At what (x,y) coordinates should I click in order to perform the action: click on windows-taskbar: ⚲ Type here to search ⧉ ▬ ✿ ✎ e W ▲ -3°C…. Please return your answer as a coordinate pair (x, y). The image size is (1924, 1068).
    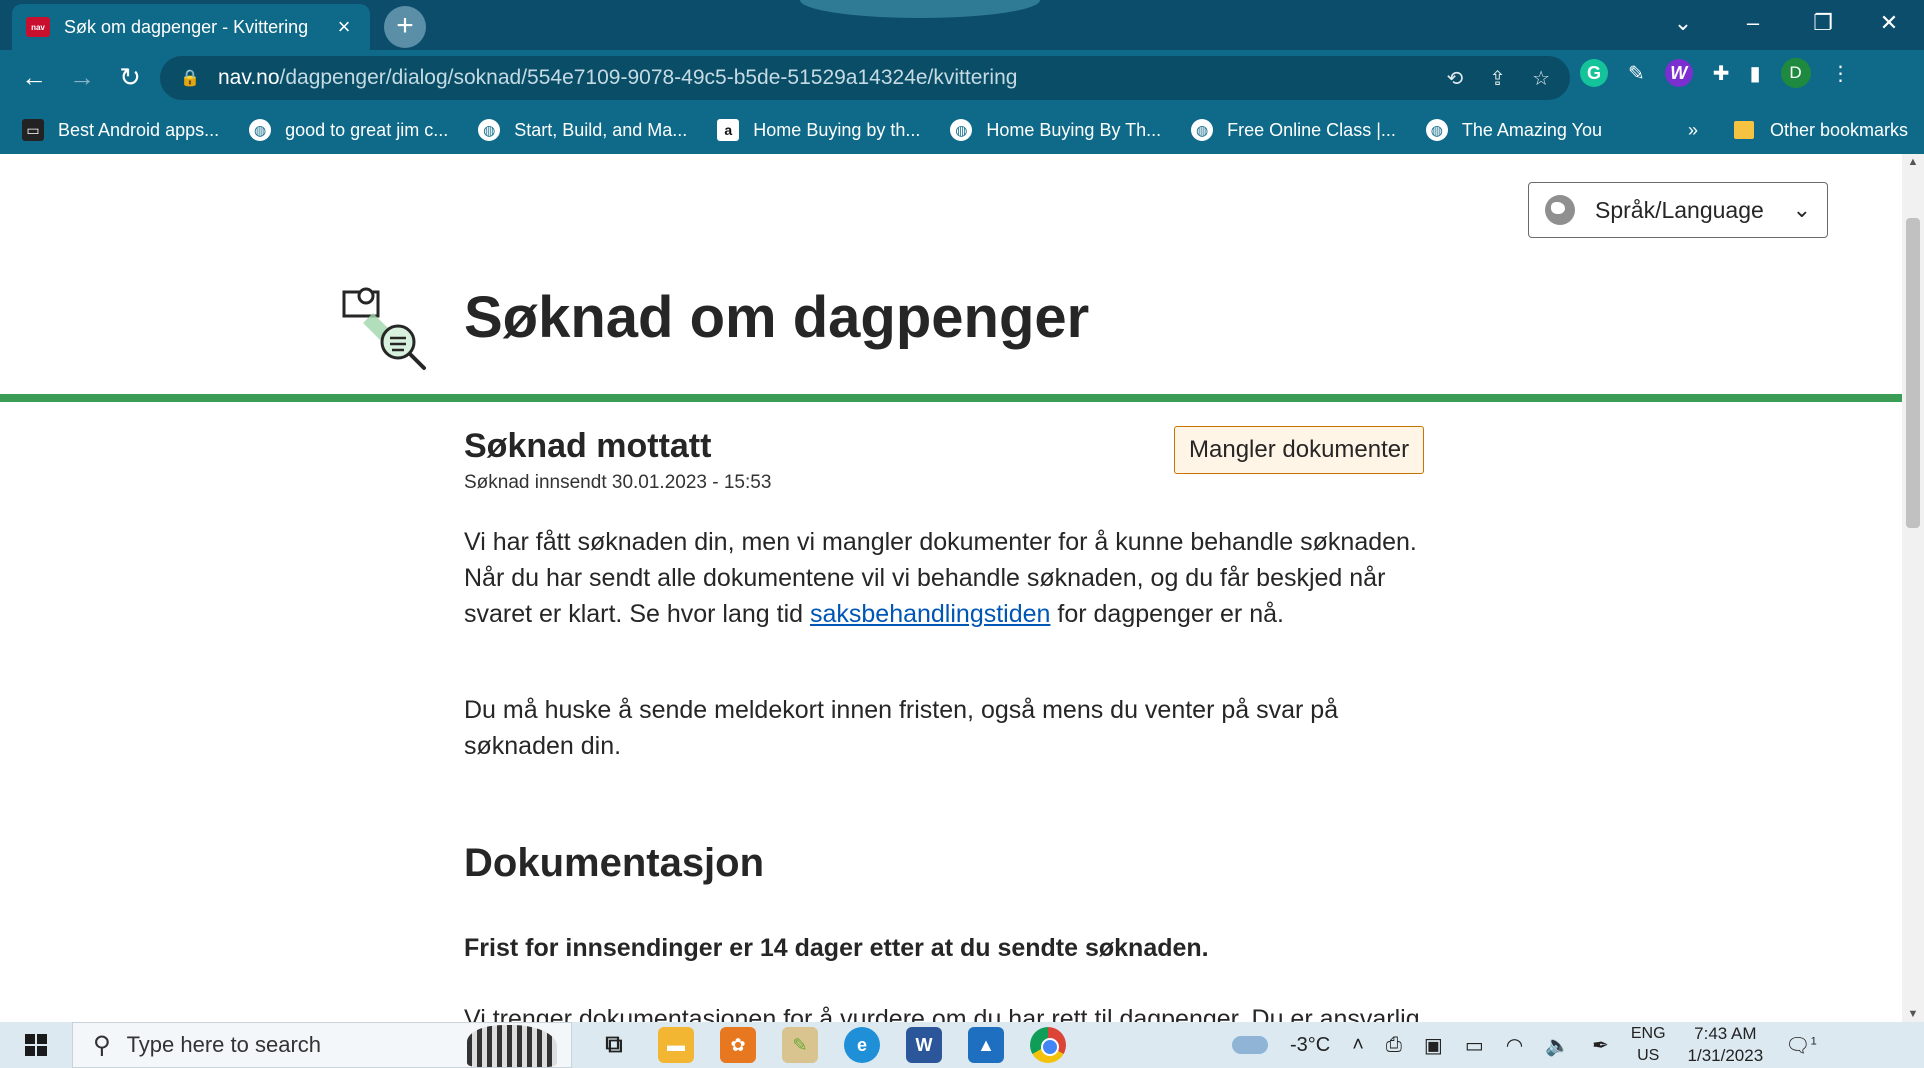
    Looking at the image, I should click on (962, 1045).